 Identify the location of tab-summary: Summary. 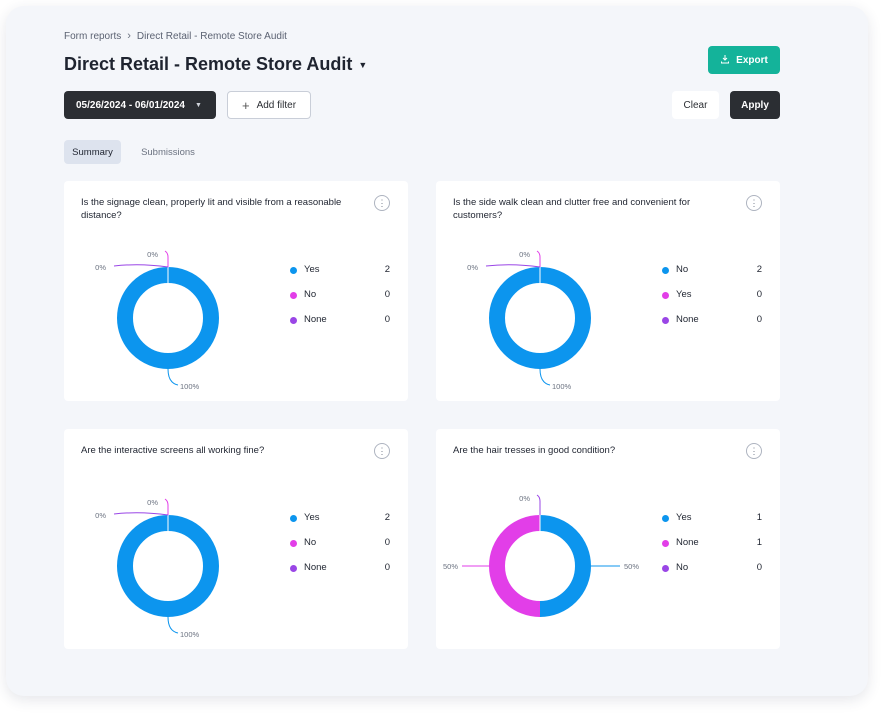
(92, 152).